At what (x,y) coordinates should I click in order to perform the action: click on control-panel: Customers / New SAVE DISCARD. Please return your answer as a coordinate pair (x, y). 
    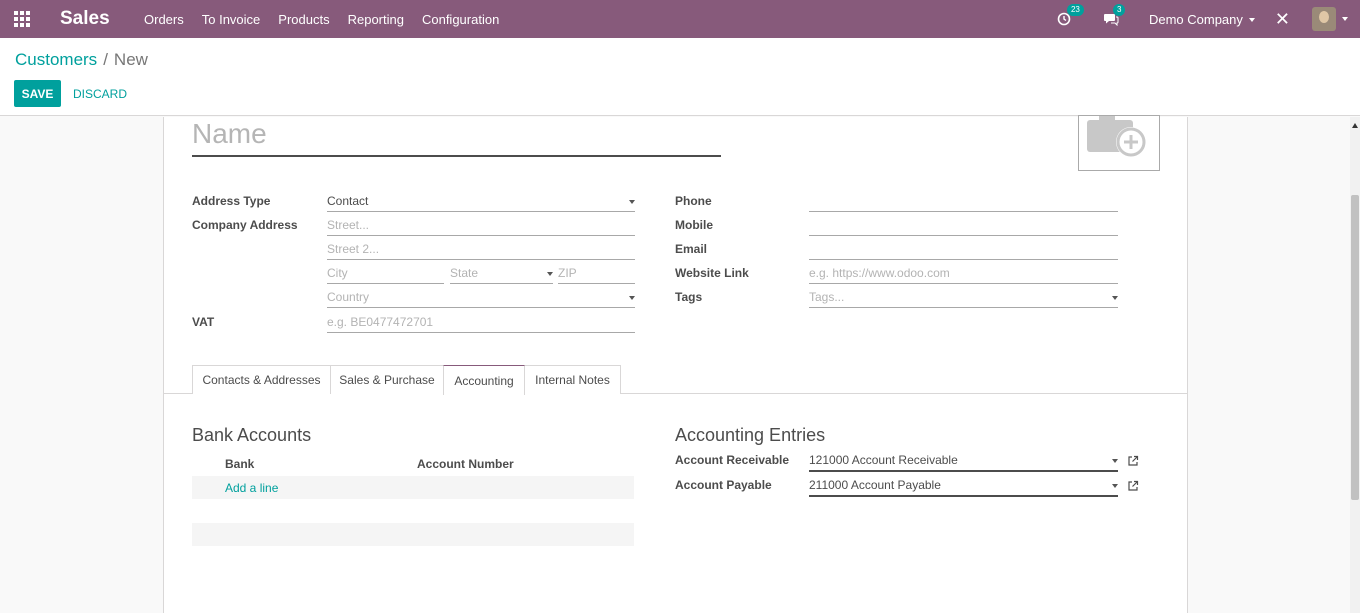
    Looking at the image, I should click on (680, 77).